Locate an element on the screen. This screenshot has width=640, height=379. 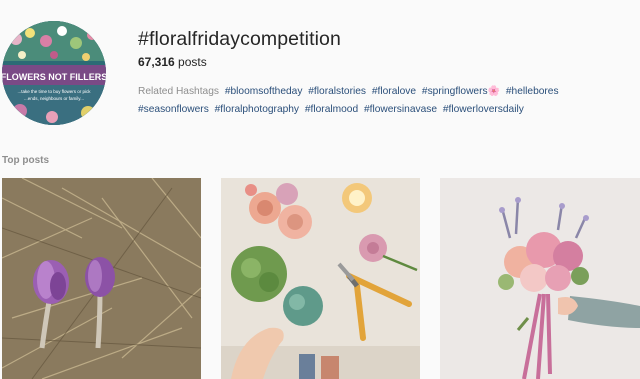
related-tag-floralove: #floralove is located at coordinates (394, 91).